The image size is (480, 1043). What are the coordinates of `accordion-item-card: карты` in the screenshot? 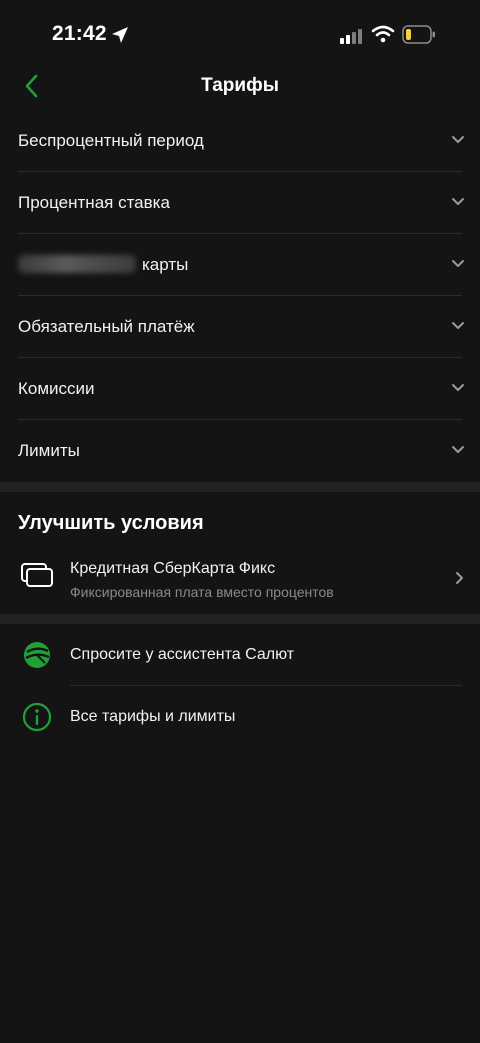 It's located at (240, 265).